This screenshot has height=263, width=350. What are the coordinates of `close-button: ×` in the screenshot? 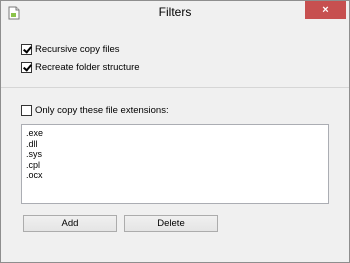 It's located at (325, 10).